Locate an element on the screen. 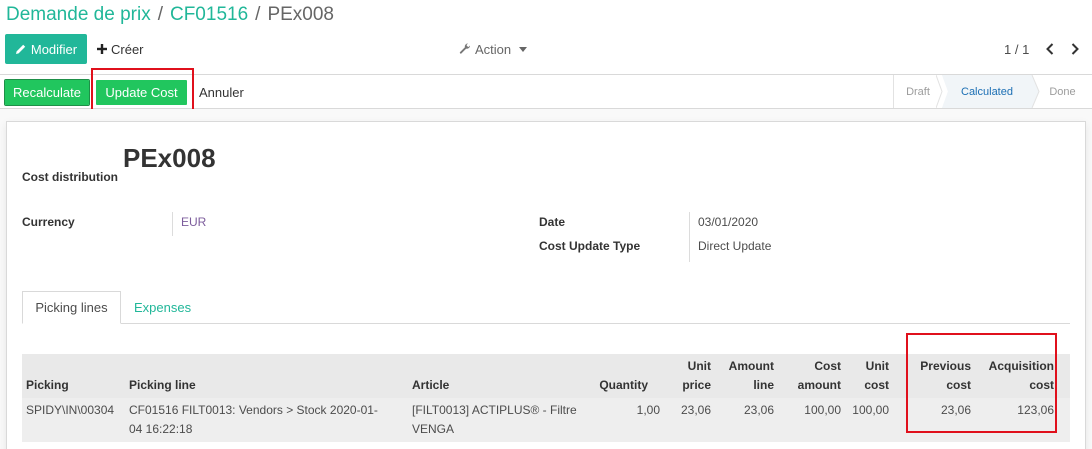 This screenshot has height=449, width=1092. stage-pipeline: Draft Calculated Done is located at coordinates (992, 91).